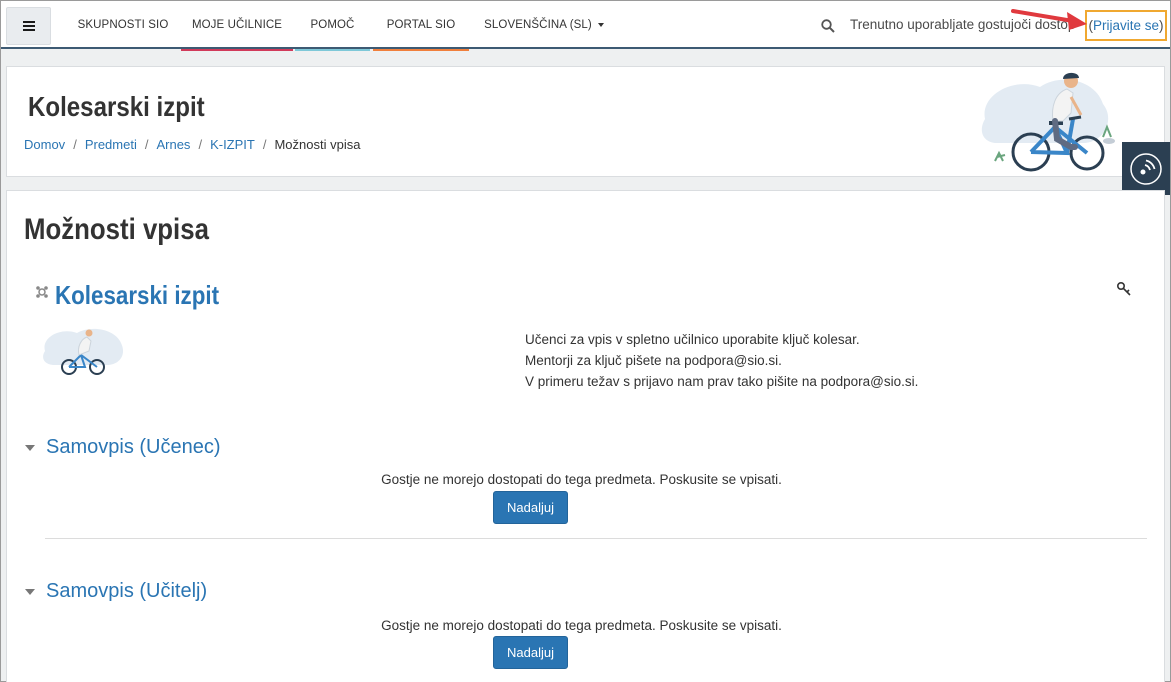 The height and width of the screenshot is (682, 1171). Describe the element at coordinates (42, 292) in the screenshot. I see `course-icon` at that location.